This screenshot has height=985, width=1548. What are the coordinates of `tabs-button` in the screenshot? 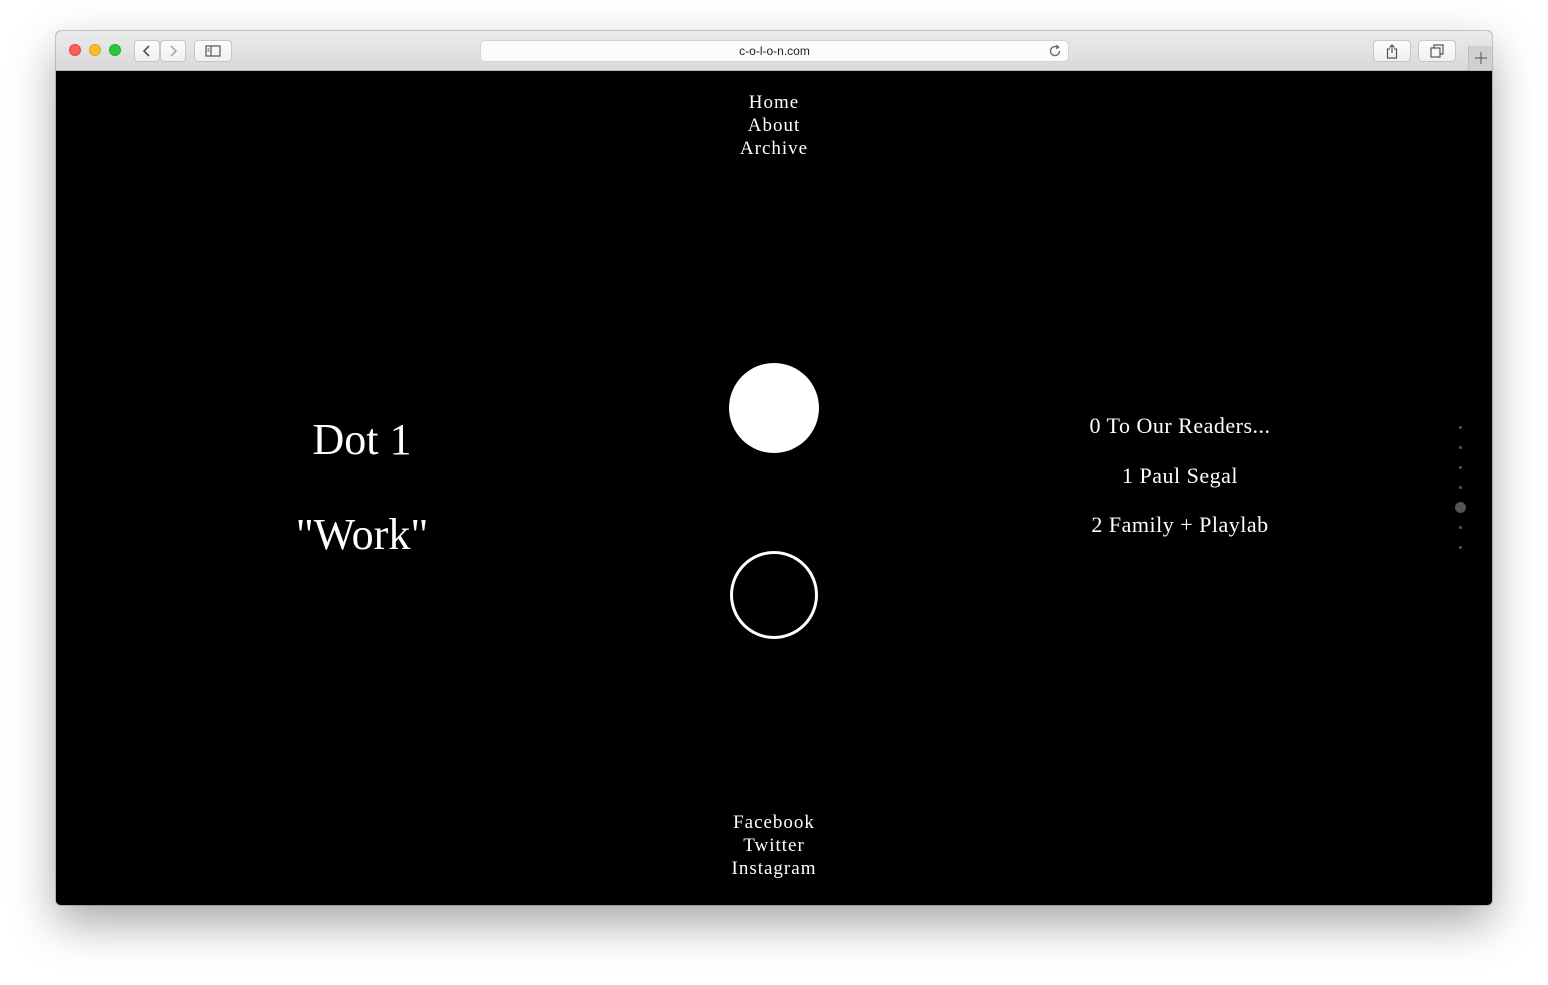 It's located at (1437, 51).